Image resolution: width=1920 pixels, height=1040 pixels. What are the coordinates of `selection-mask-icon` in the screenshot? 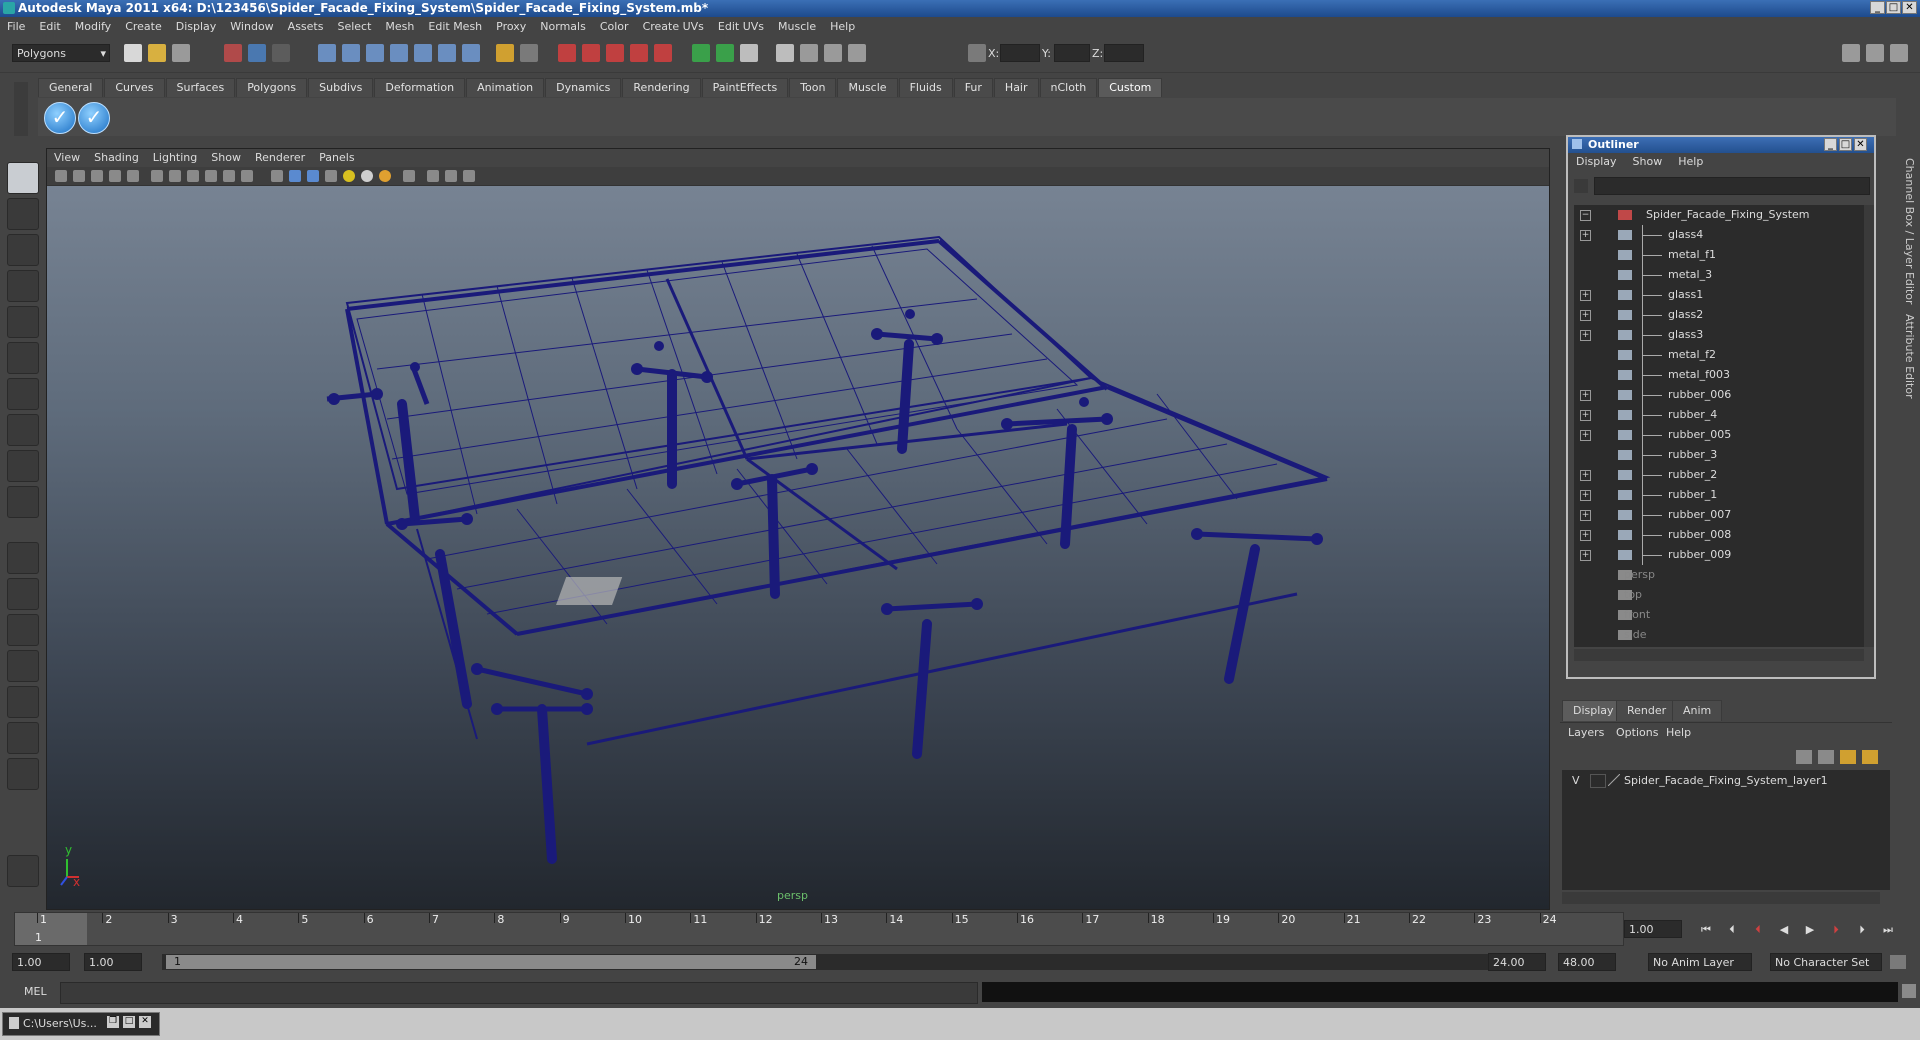 It's located at (529, 53).